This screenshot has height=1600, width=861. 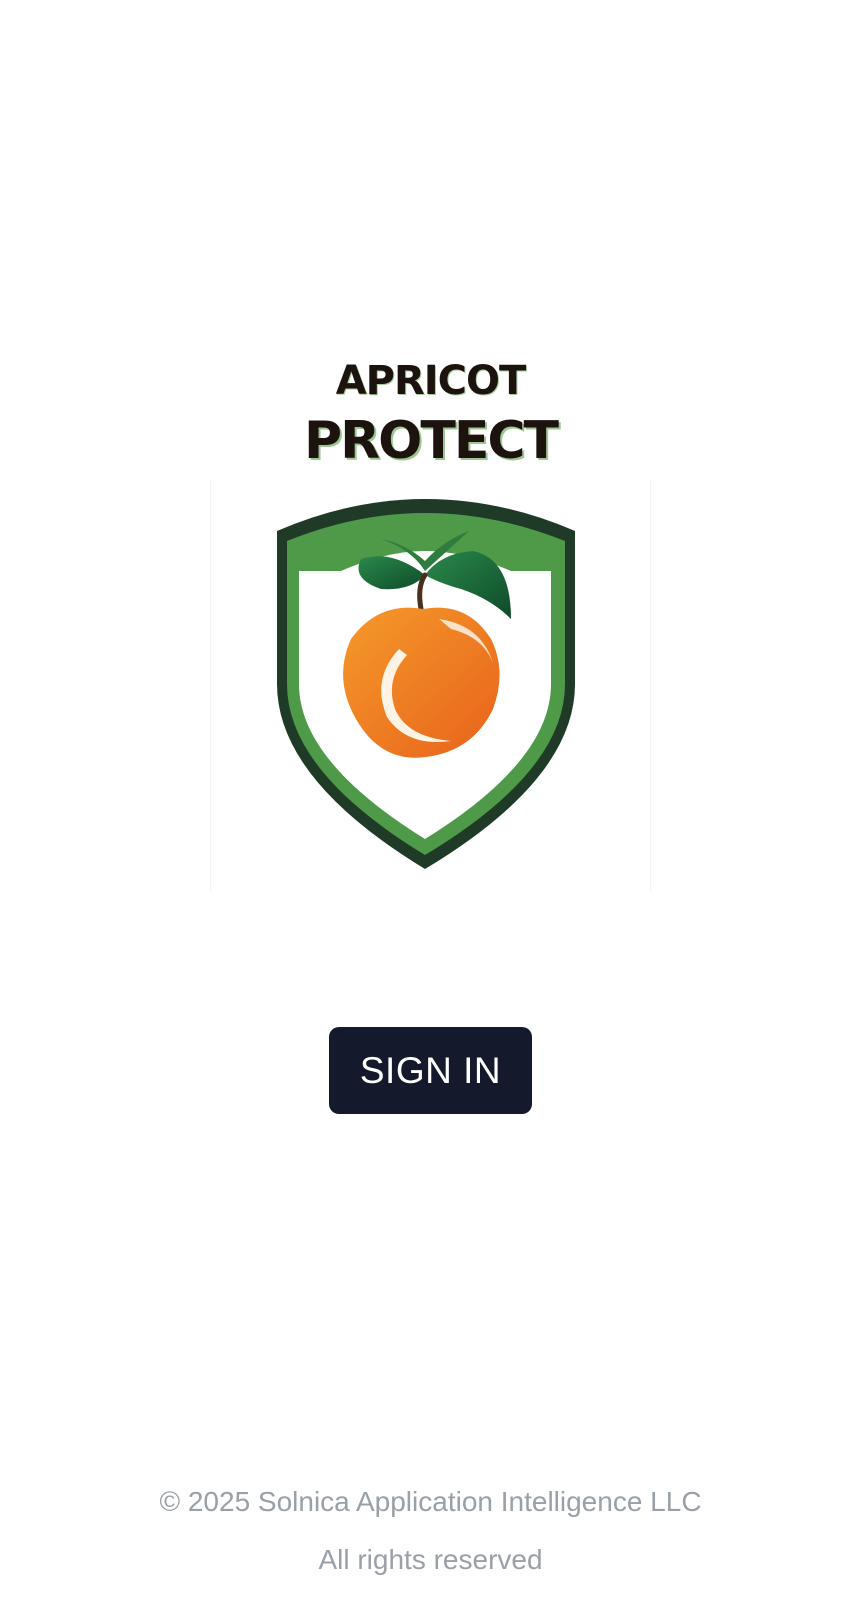 What do you see at coordinates (426, 684) in the screenshot?
I see `apricot-shield-icon` at bounding box center [426, 684].